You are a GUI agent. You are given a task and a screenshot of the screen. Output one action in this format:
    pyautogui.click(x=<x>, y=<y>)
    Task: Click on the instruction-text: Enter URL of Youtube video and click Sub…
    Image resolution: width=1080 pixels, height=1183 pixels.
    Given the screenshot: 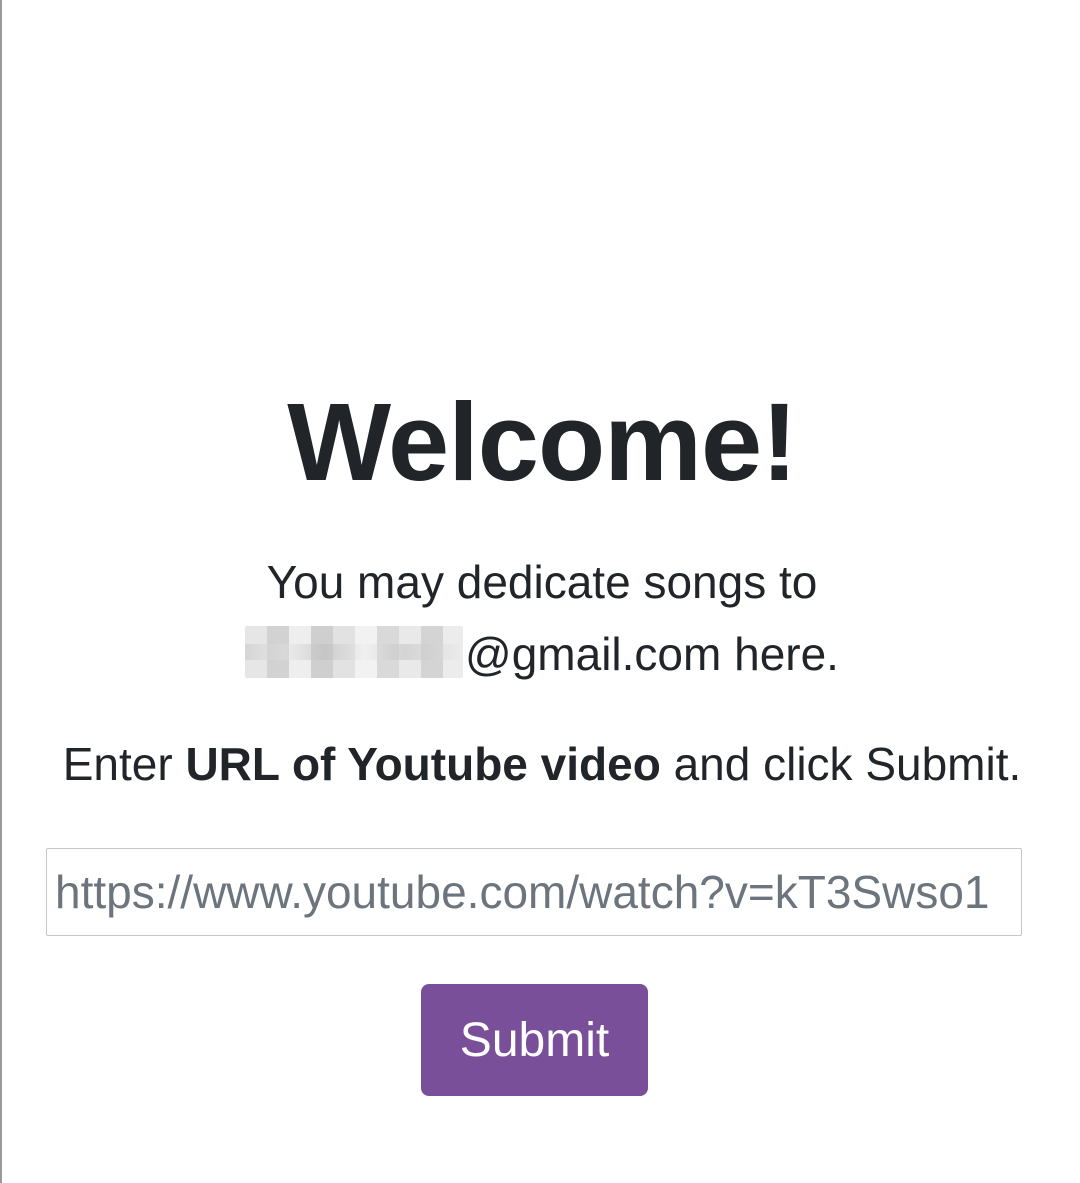 What is the action you would take?
    pyautogui.click(x=541, y=764)
    